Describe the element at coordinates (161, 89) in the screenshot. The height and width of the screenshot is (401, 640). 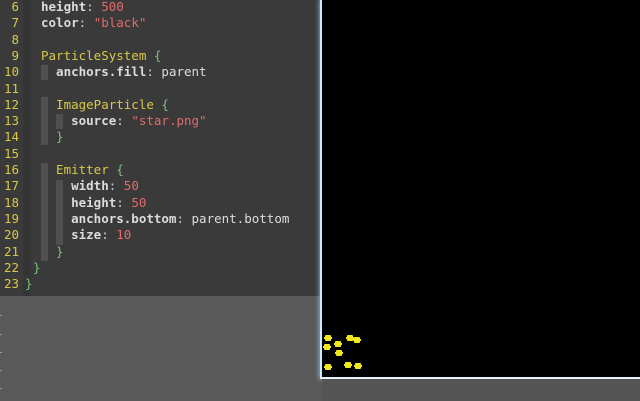
I see `code-line: 11` at that location.